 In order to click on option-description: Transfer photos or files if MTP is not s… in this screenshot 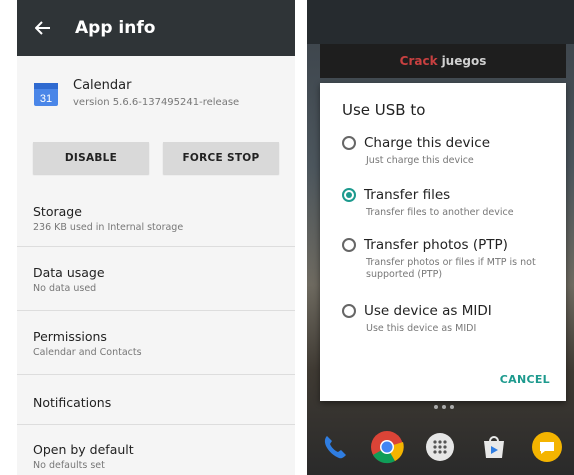, I will do `click(451, 268)`.